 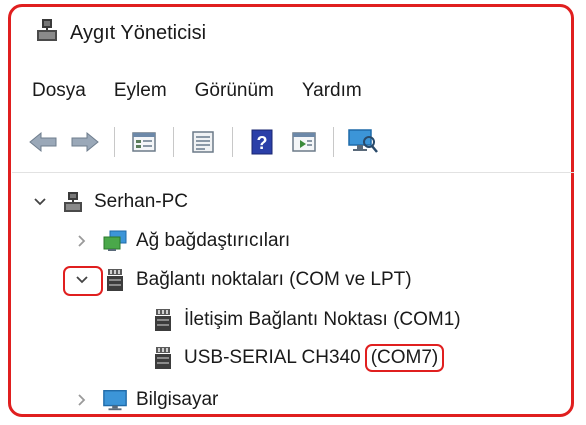 I want to click on chevron-highlight, so click(x=83, y=281).